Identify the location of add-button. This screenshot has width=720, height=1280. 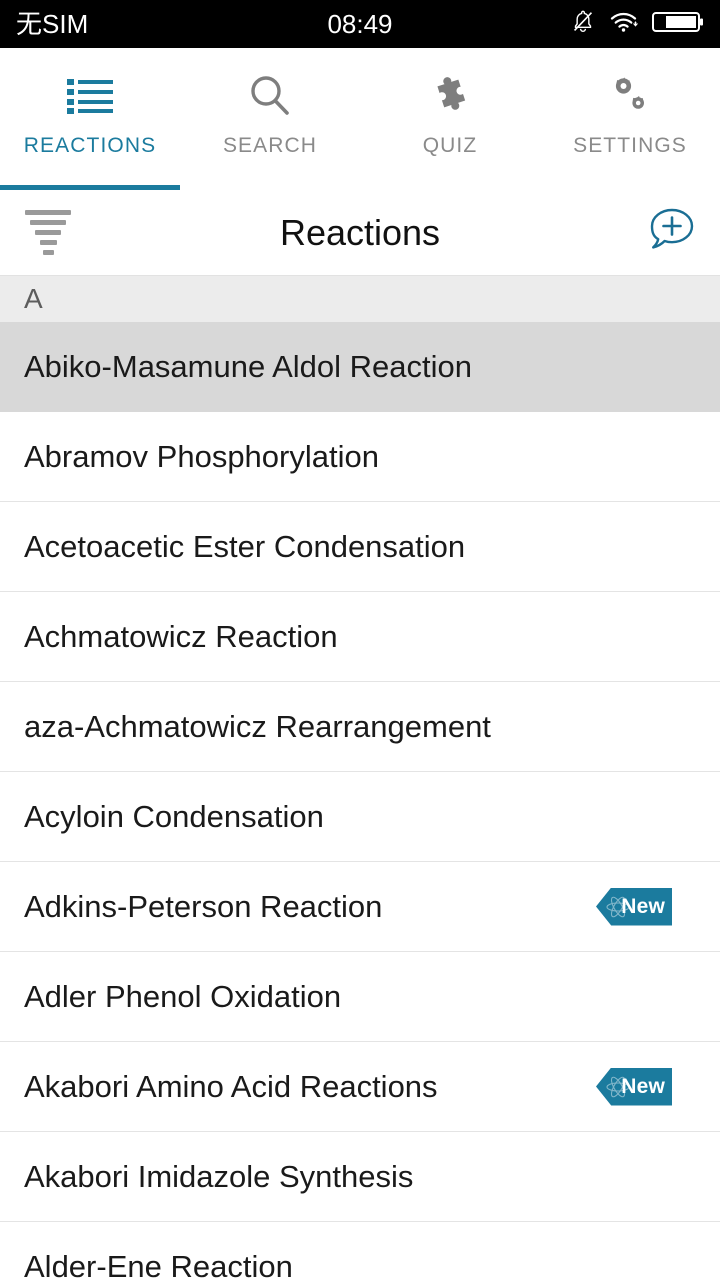
(672, 232).